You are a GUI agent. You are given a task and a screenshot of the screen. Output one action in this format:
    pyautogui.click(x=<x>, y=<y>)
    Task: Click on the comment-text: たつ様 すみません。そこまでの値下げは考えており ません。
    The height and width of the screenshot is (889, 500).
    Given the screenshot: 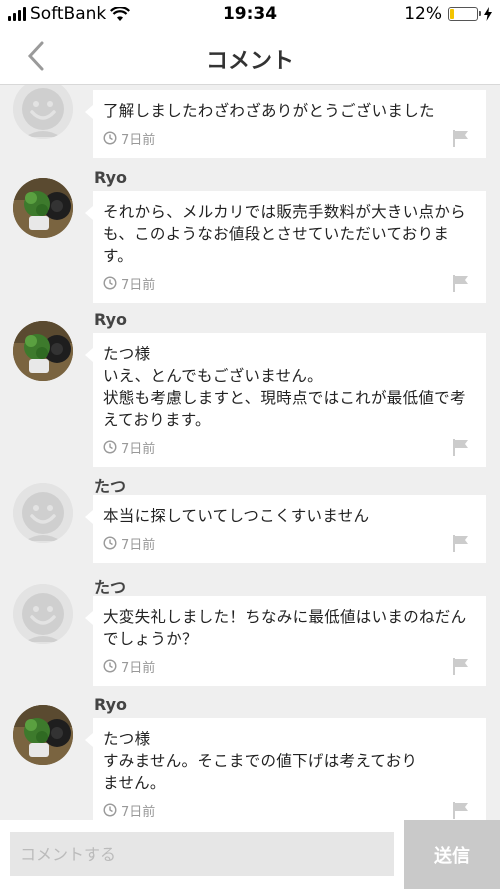 What is the action you would take?
    pyautogui.click(x=260, y=761)
    